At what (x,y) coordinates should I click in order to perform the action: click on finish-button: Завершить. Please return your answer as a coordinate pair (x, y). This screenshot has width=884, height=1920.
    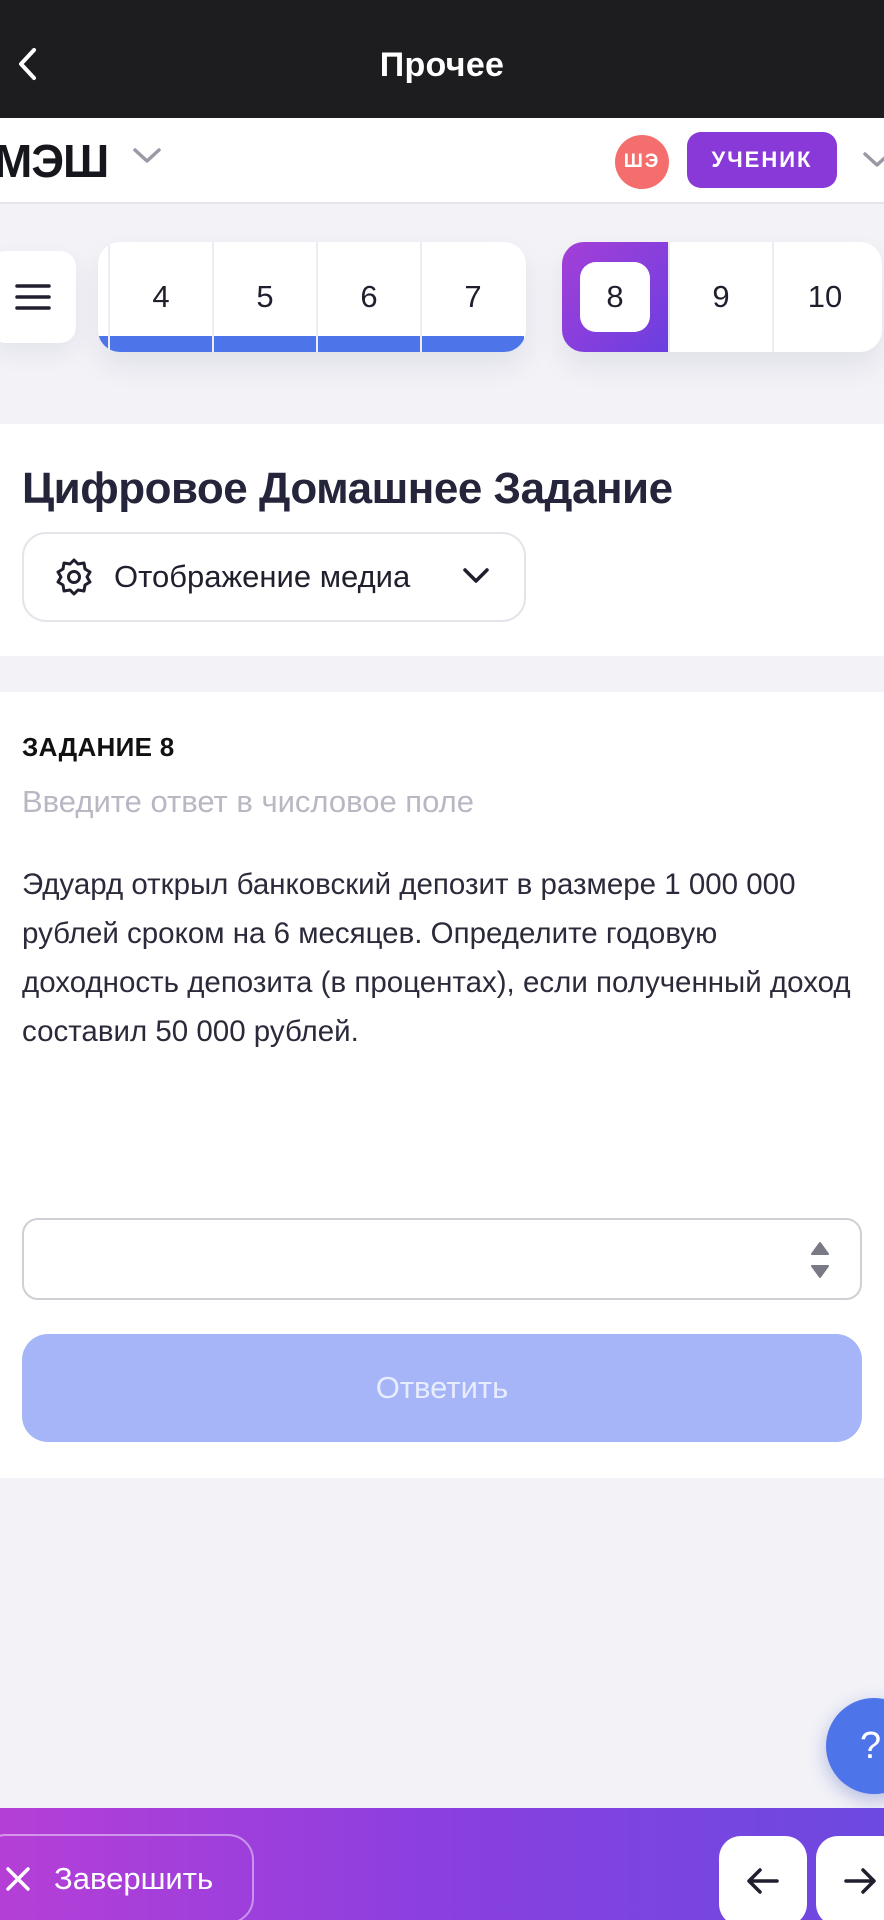
    Looking at the image, I should click on (127, 1877).